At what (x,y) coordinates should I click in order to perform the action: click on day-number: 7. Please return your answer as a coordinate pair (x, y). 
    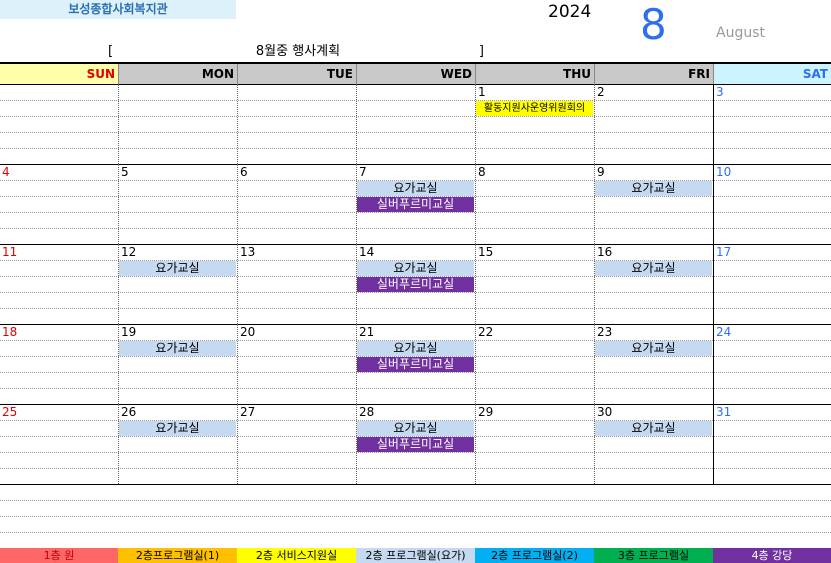
    Looking at the image, I should click on (363, 172).